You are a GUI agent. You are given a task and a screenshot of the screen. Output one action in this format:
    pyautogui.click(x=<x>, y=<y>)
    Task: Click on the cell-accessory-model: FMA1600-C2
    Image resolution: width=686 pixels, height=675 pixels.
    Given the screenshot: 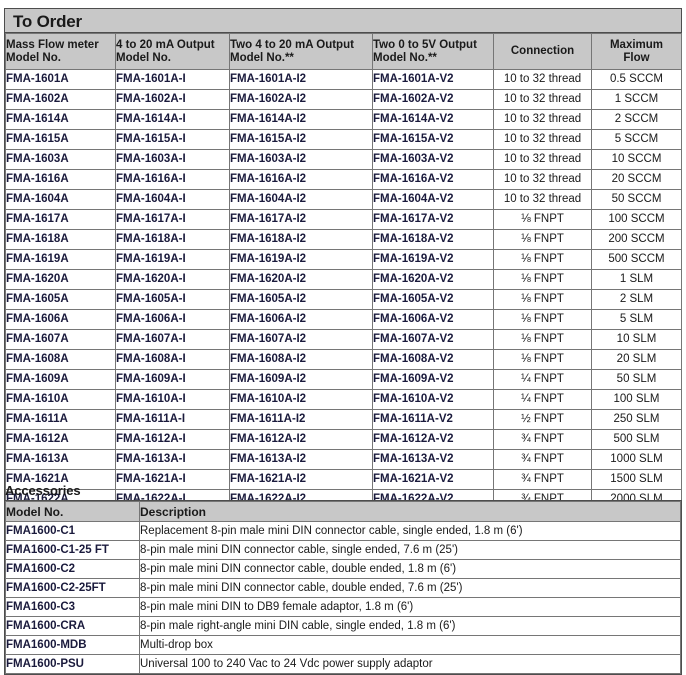 What is the action you would take?
    pyautogui.click(x=72, y=569)
    